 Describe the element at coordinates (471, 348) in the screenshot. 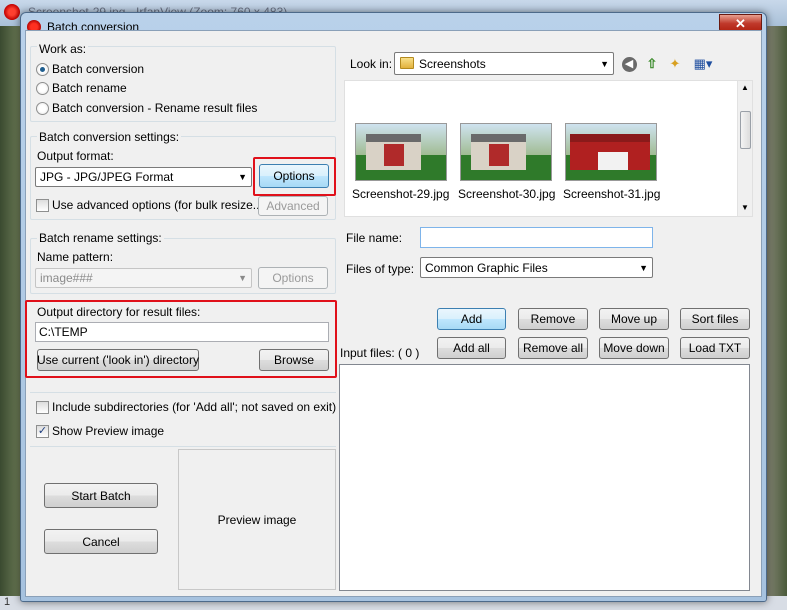

I see `add-all-button: Add all` at that location.